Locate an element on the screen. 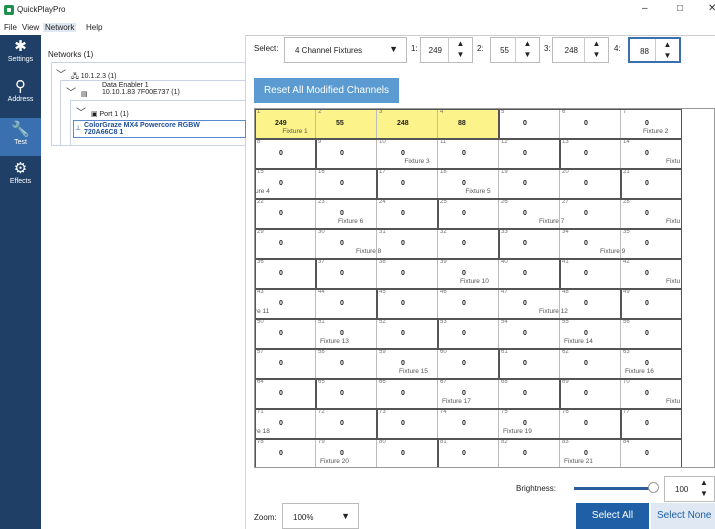 The width and height of the screenshot is (715, 529). channel-cell-49: 49 0 is located at coordinates (651, 304).